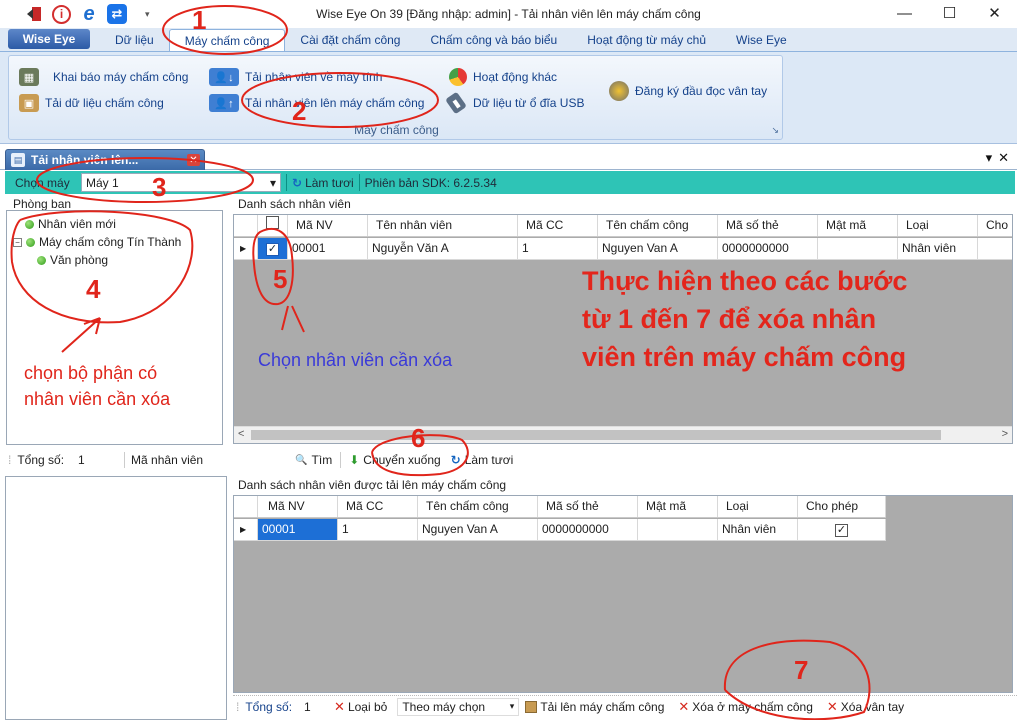 This screenshot has height=720, width=1017. I want to click on allow-checkbox: ✓, so click(841, 530).